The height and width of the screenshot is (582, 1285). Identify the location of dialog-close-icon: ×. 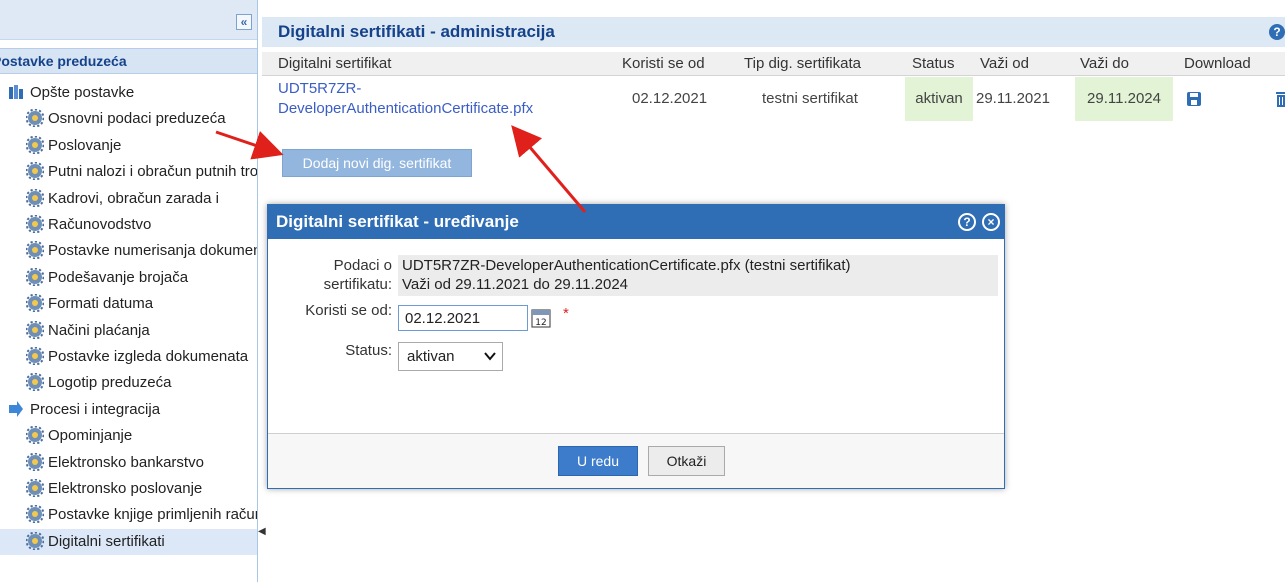
(991, 222).